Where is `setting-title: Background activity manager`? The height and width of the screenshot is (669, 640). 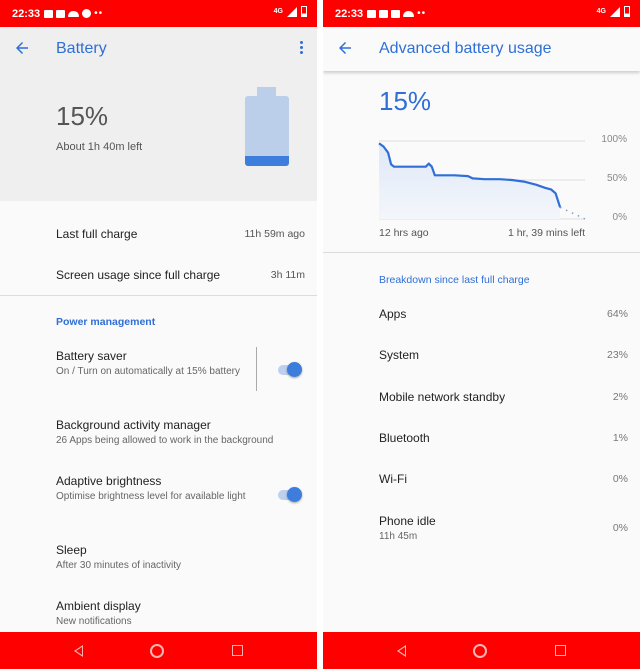 setting-title: Background activity manager is located at coordinates (133, 425).